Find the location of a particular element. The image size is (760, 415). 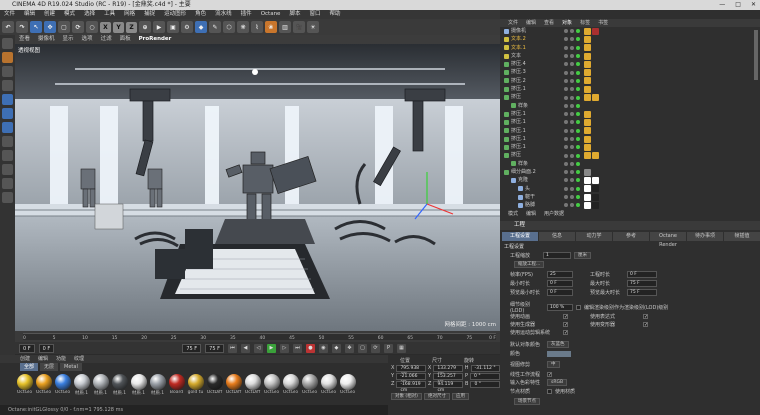

camera-icon: 🎥 is located at coordinates (299, 27).